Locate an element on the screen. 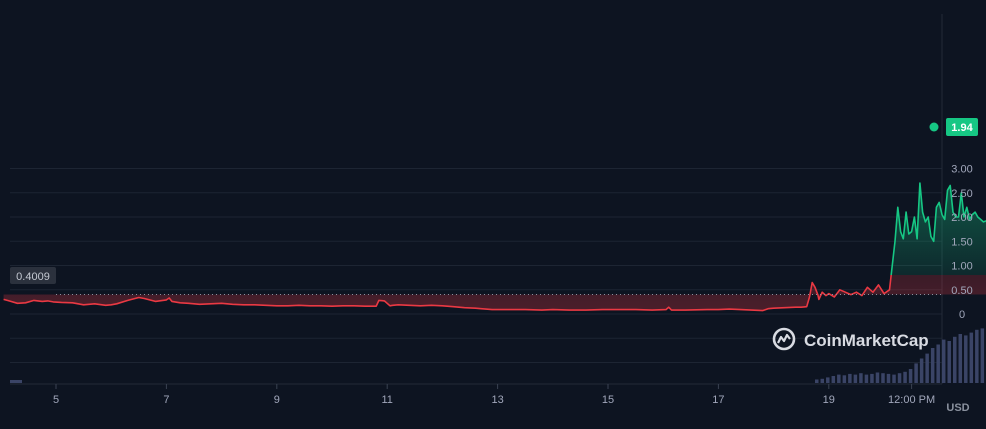 The image size is (986, 429). y-tick-label: 1.50 is located at coordinates (961, 242).